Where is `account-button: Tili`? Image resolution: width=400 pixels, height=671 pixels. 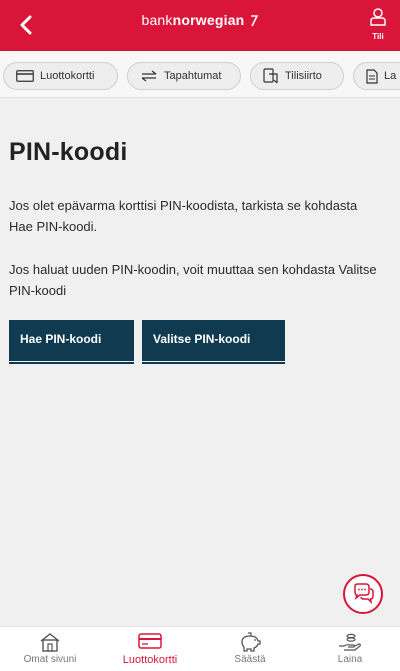 account-button: Tili is located at coordinates (378, 24).